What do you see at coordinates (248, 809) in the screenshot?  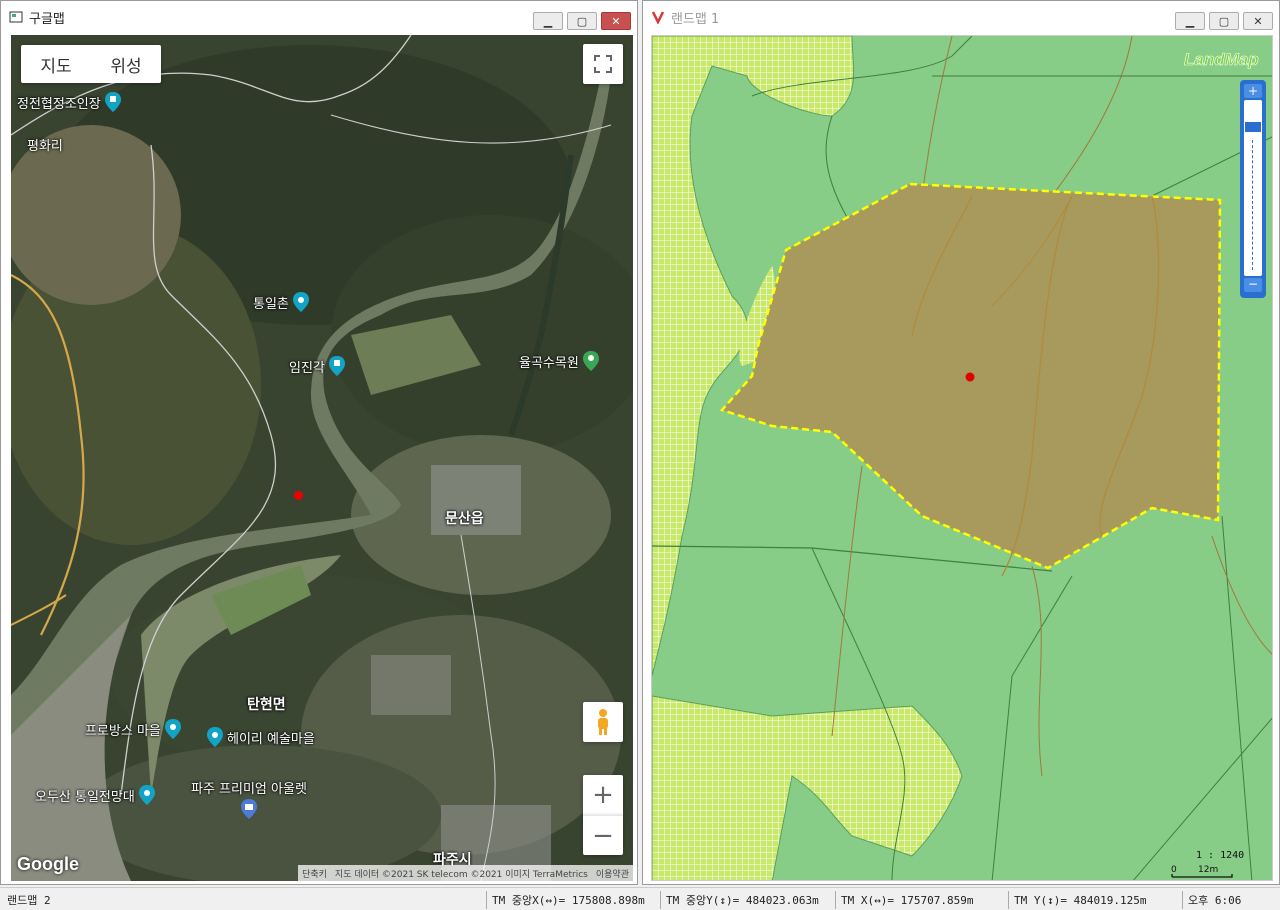 I see `shopping-pin-icon` at bounding box center [248, 809].